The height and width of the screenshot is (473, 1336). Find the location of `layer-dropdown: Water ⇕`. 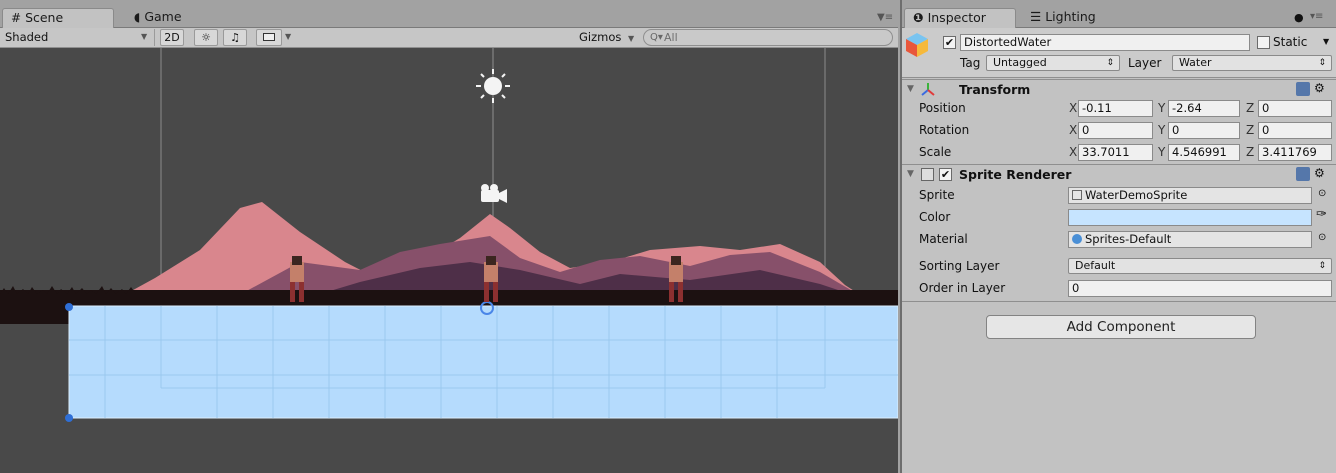

layer-dropdown: Water ⇕ is located at coordinates (1252, 63).